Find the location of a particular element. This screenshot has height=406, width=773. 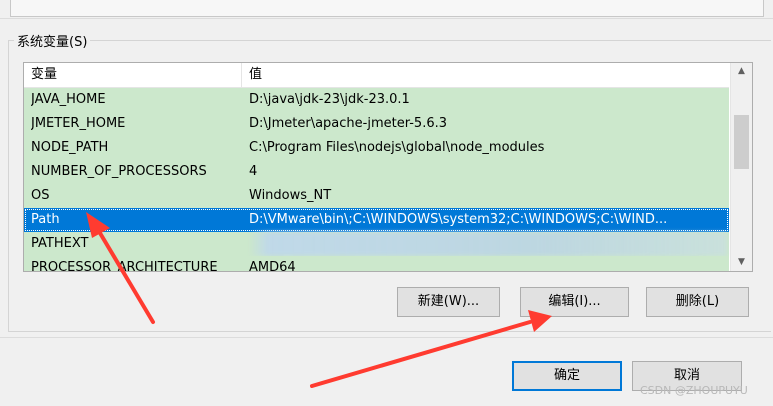

scroll-down-arrow-icon: ▼ is located at coordinates (741, 262).